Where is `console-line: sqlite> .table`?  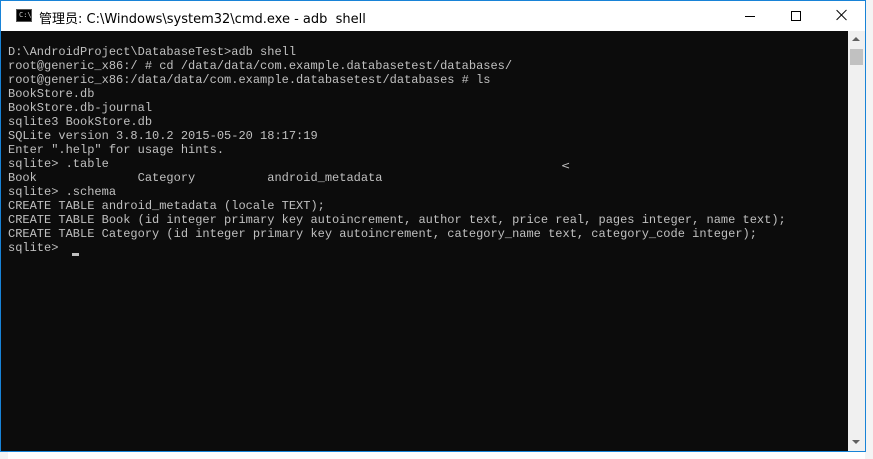 console-line: sqlite> .table is located at coordinates (58, 164).